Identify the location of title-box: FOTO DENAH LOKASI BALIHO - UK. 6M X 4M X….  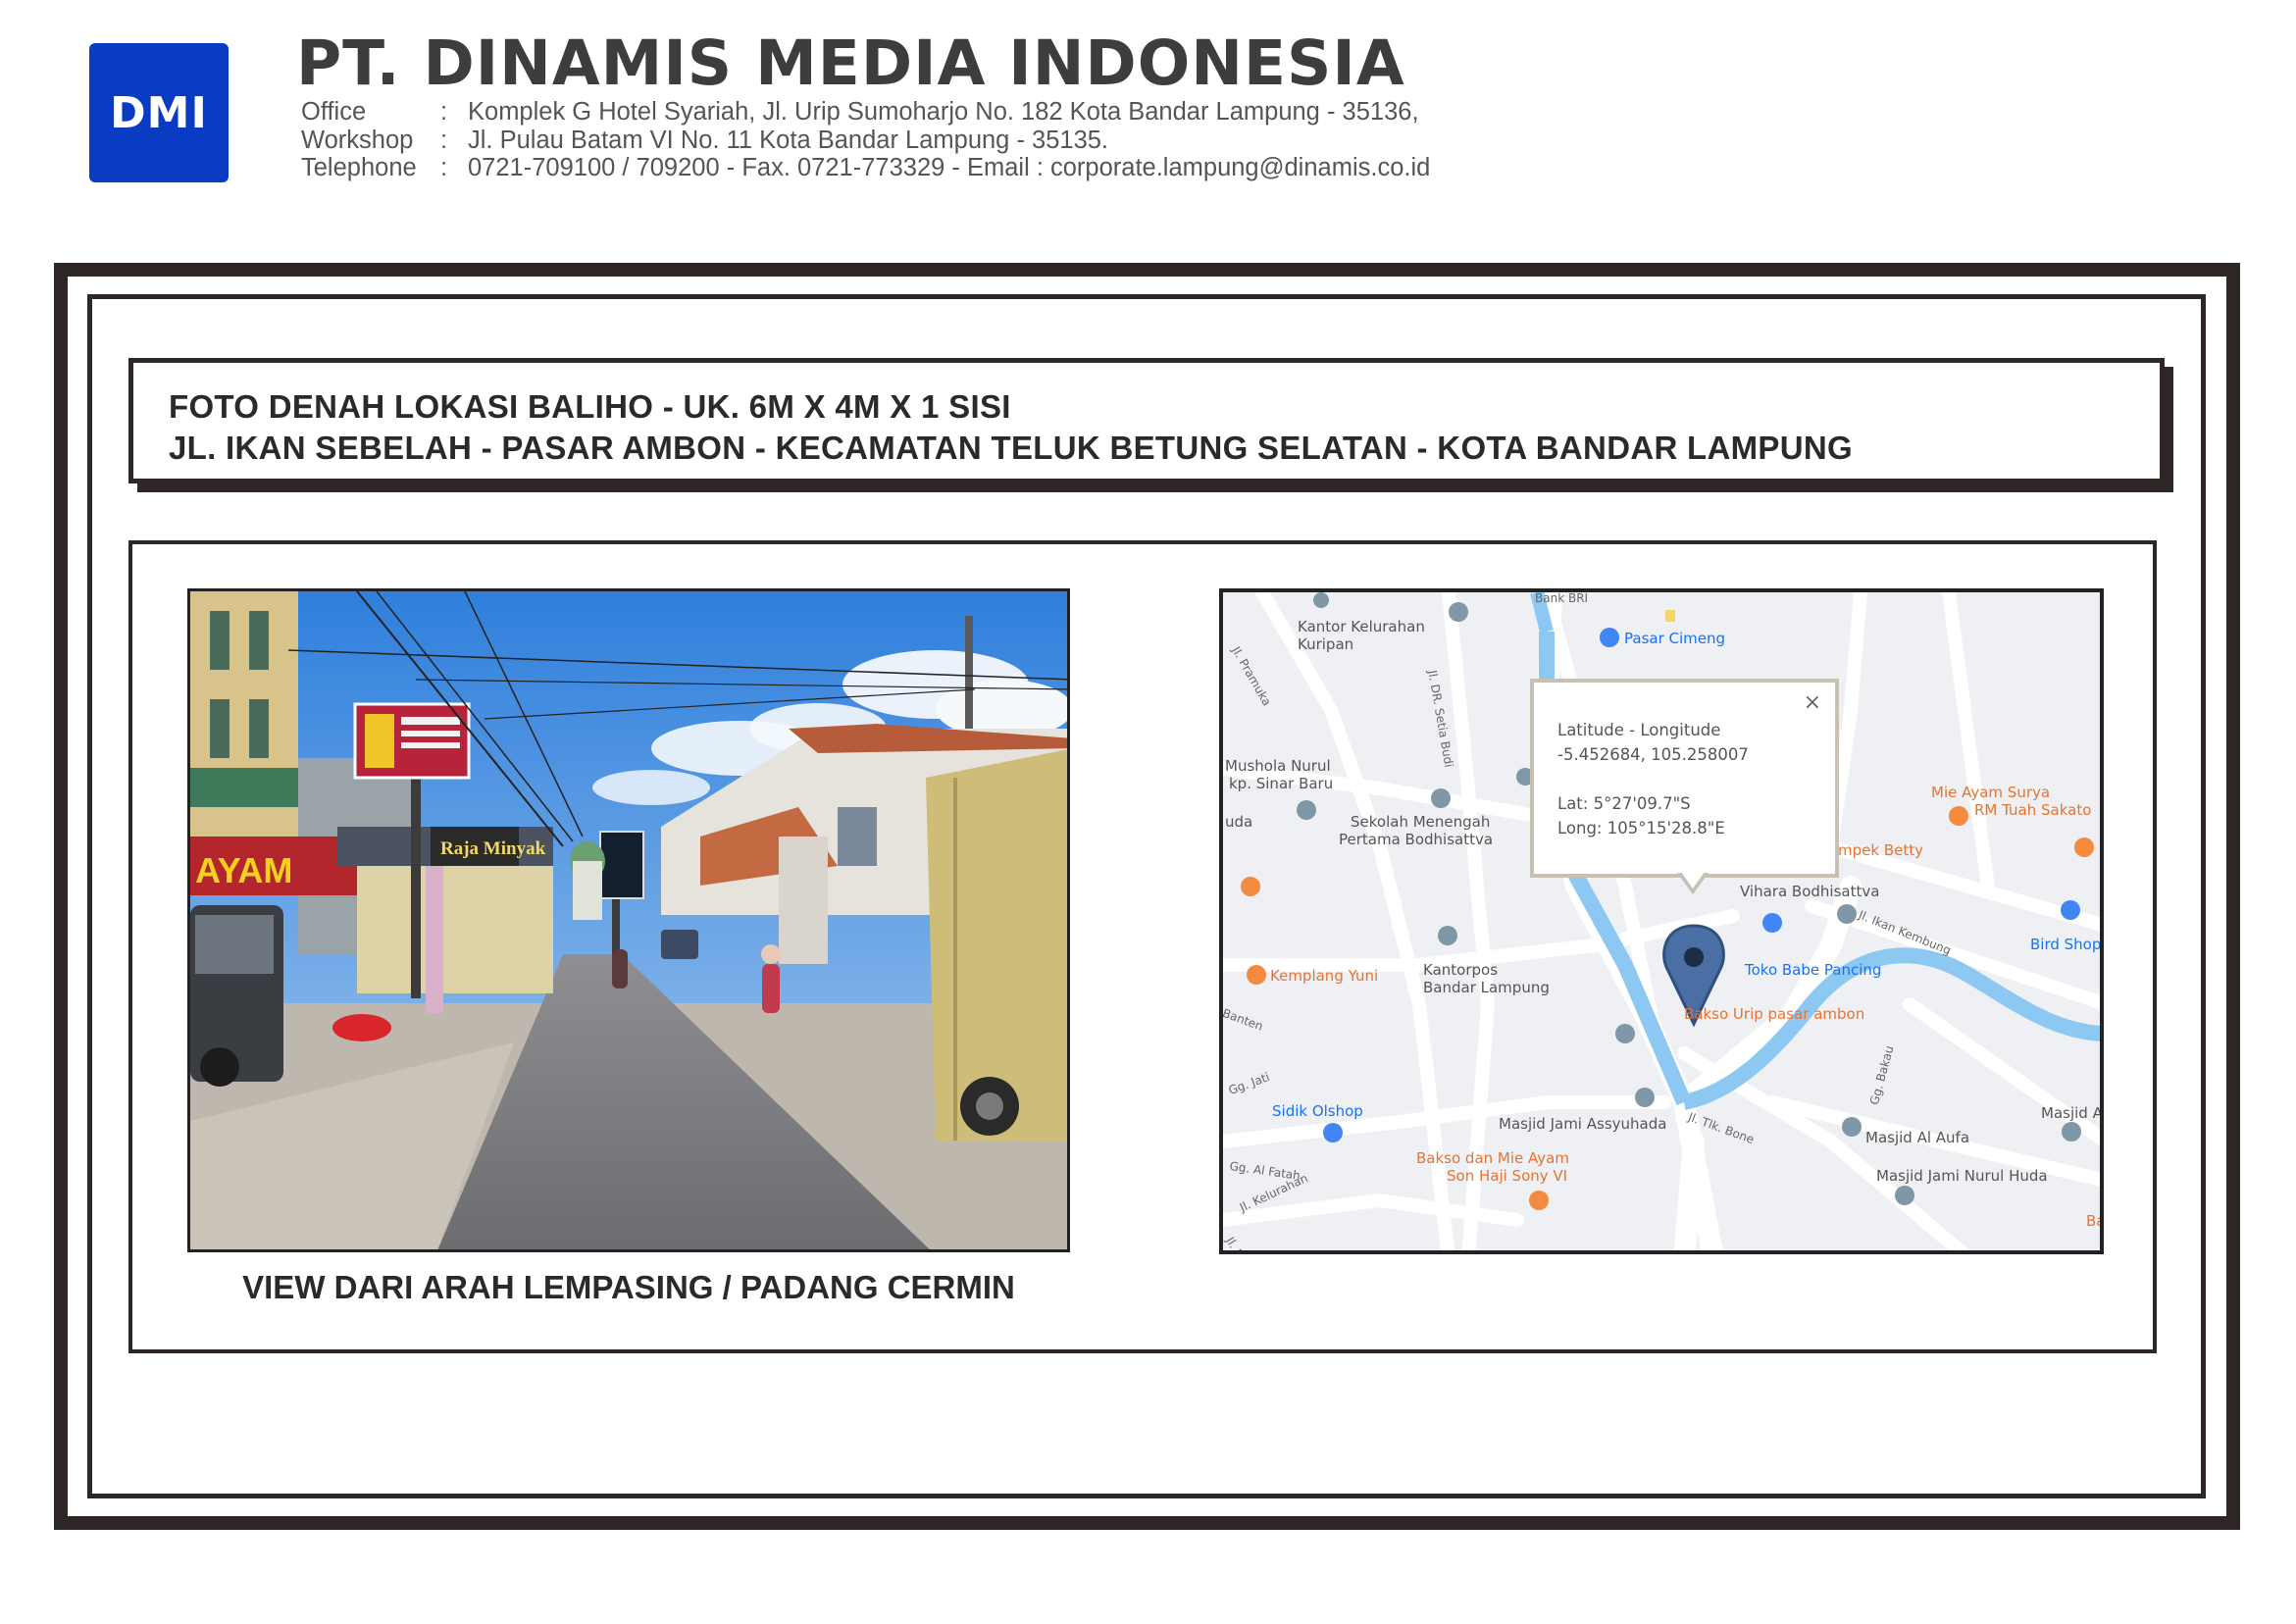
(1146, 420).